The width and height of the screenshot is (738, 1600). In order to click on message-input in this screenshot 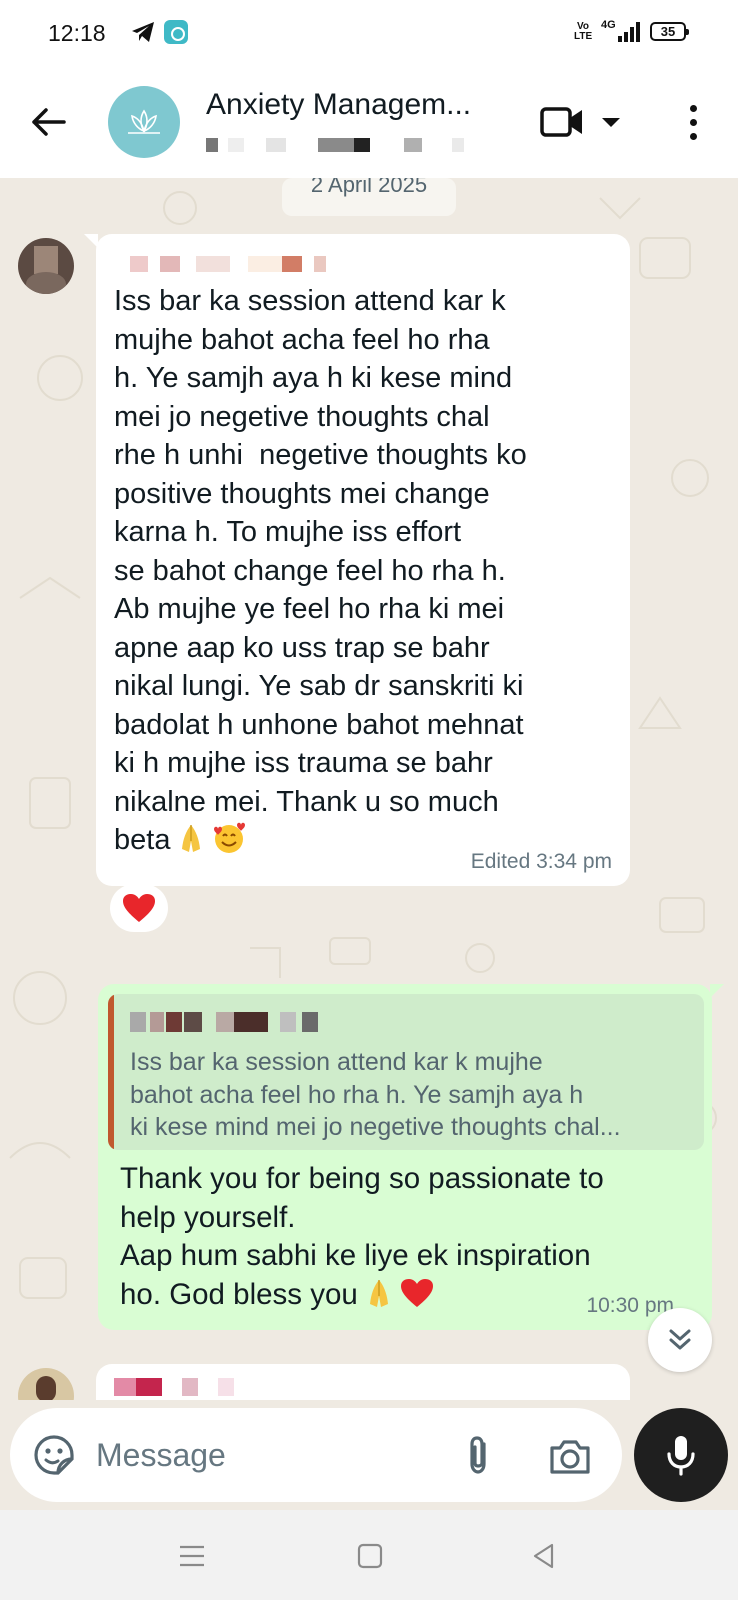, I will do `click(261, 1455)`.